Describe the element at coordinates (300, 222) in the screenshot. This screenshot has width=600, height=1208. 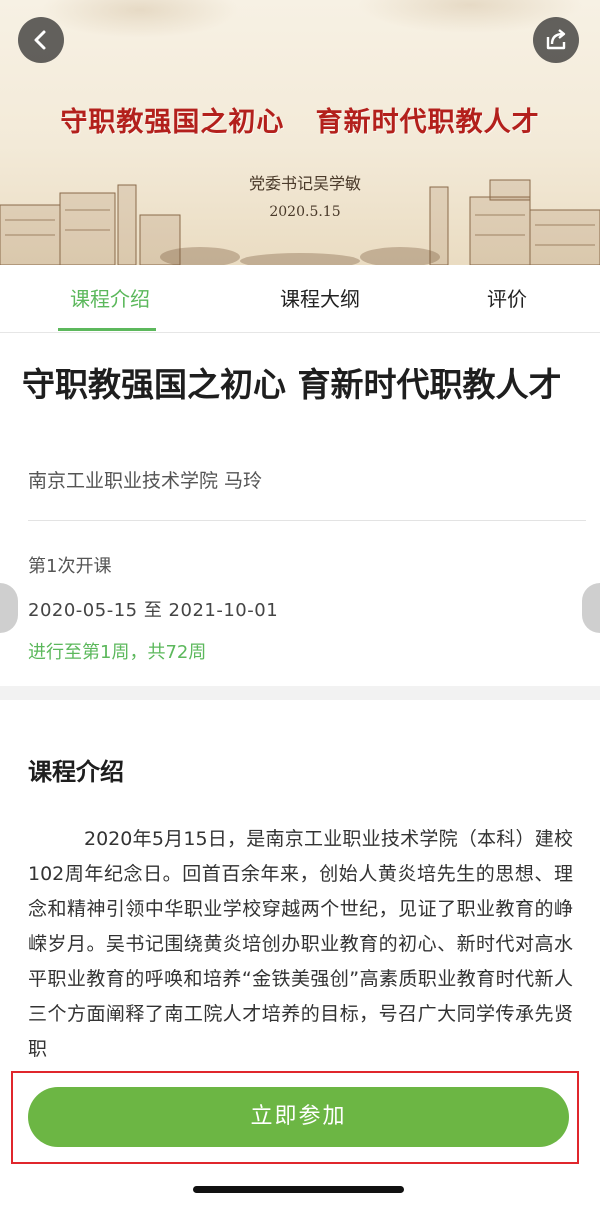
I see `campus-buildings-illustration` at that location.